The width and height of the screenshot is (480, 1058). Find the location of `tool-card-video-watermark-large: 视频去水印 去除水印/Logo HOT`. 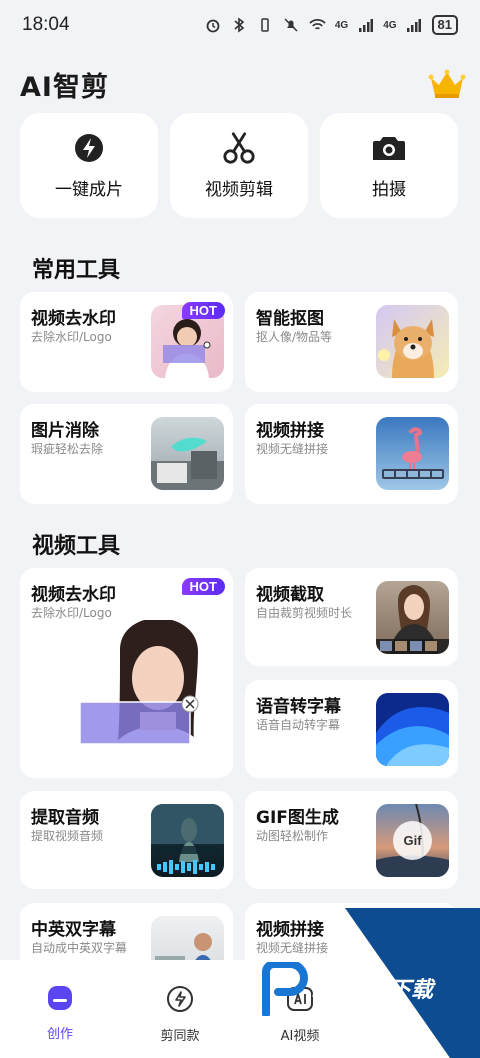

tool-card-video-watermark-large: 视频去水印 去除水印/Logo HOT is located at coordinates (126, 673).